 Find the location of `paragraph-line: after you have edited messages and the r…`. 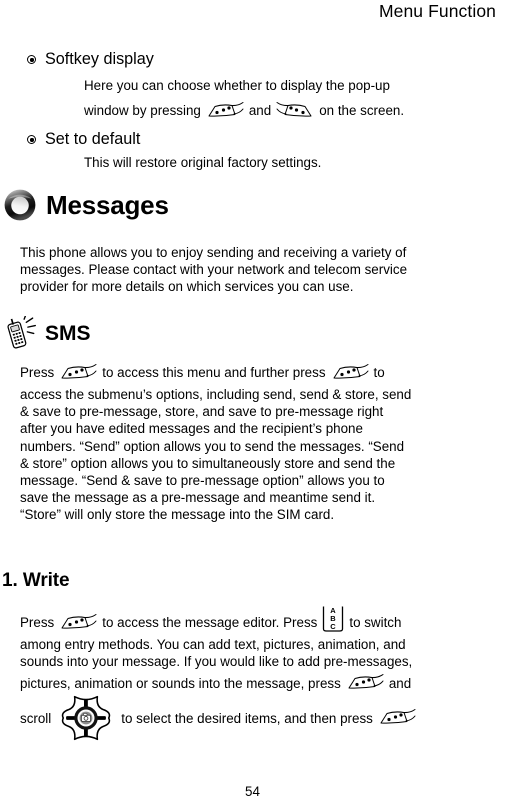

paragraph-line: after you have edited messages and the r… is located at coordinates (191, 429).